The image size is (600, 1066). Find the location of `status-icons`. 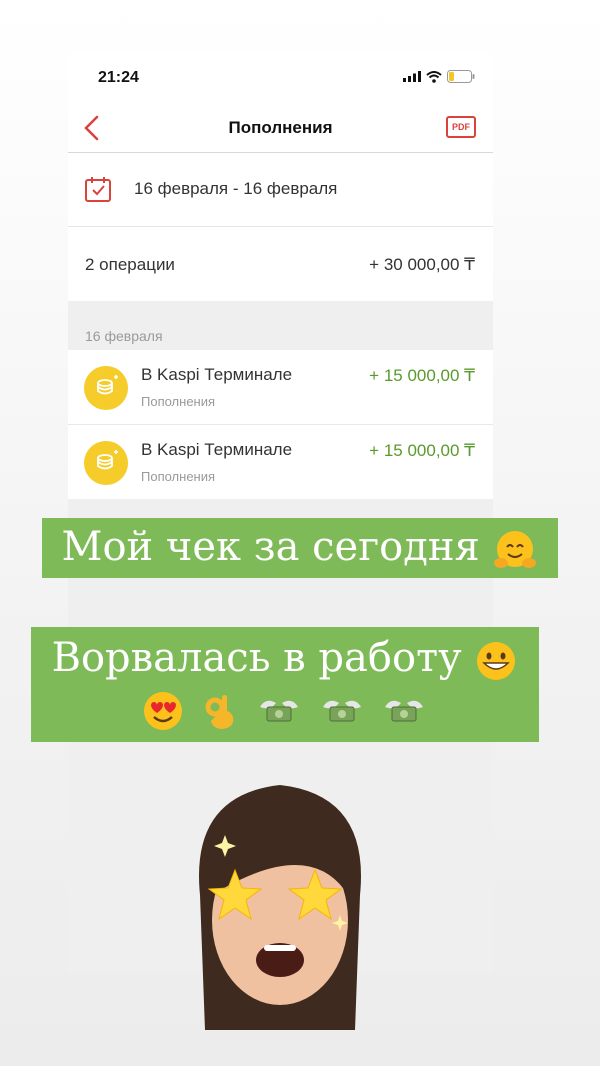

status-icons is located at coordinates (439, 76).